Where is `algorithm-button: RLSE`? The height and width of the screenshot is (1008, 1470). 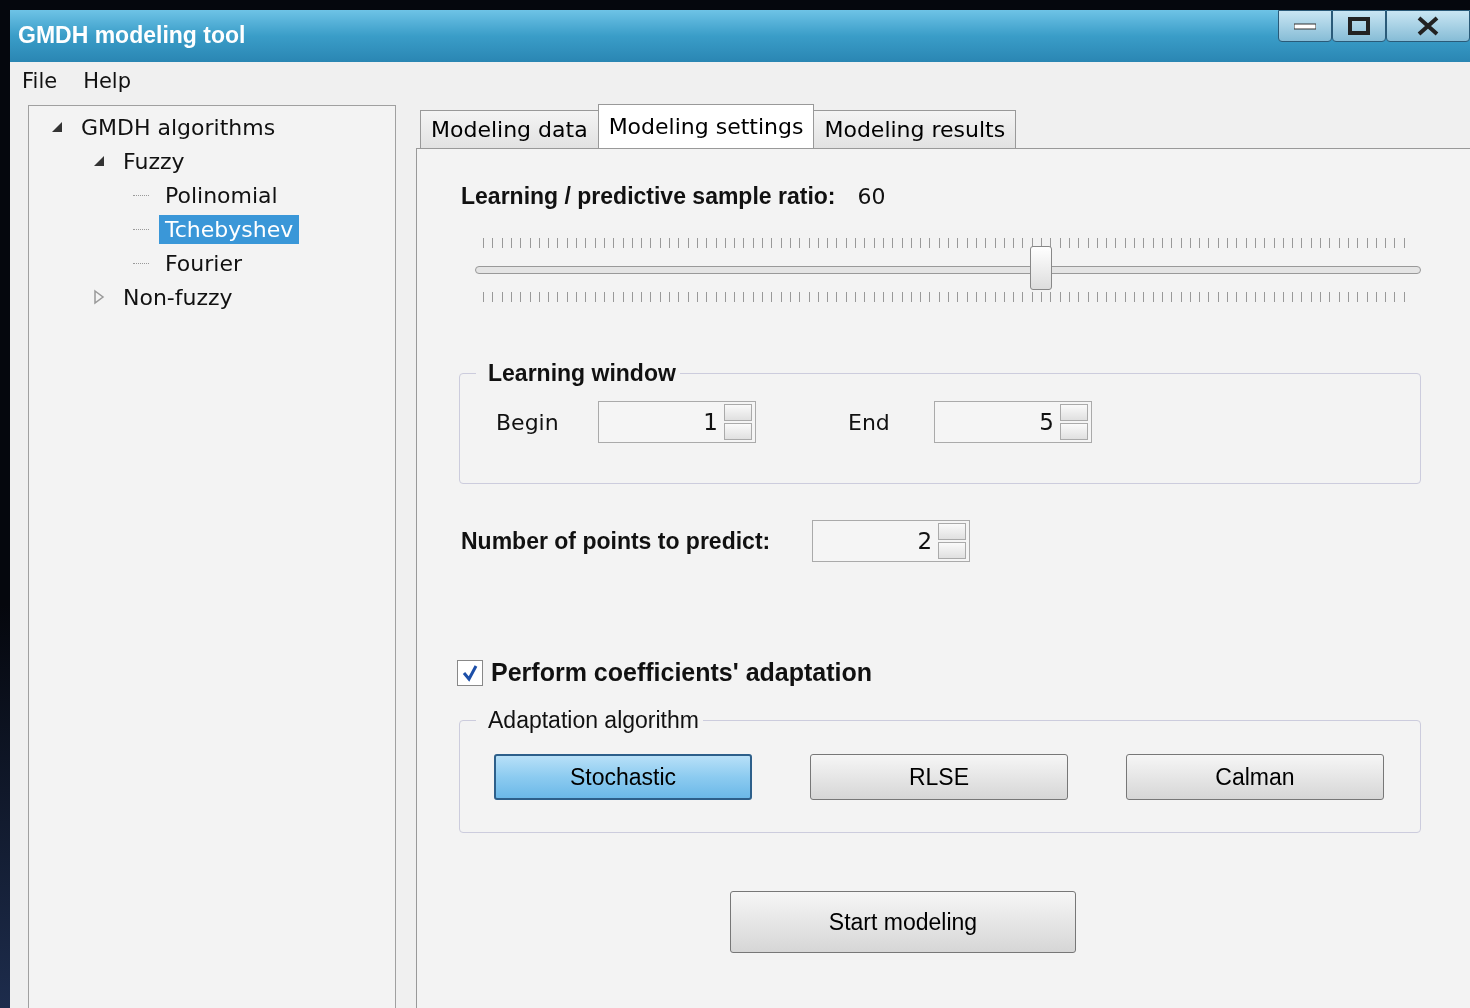 algorithm-button: RLSE is located at coordinates (939, 777).